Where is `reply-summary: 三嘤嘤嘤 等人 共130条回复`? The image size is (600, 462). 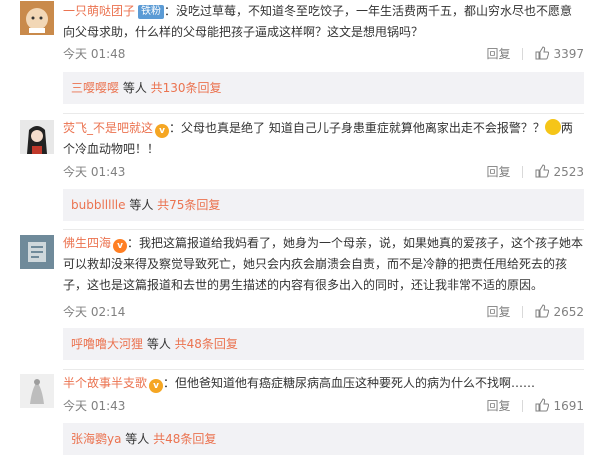 reply-summary: 三嘤嘤嘤 等人 共130条回复 is located at coordinates (323, 88).